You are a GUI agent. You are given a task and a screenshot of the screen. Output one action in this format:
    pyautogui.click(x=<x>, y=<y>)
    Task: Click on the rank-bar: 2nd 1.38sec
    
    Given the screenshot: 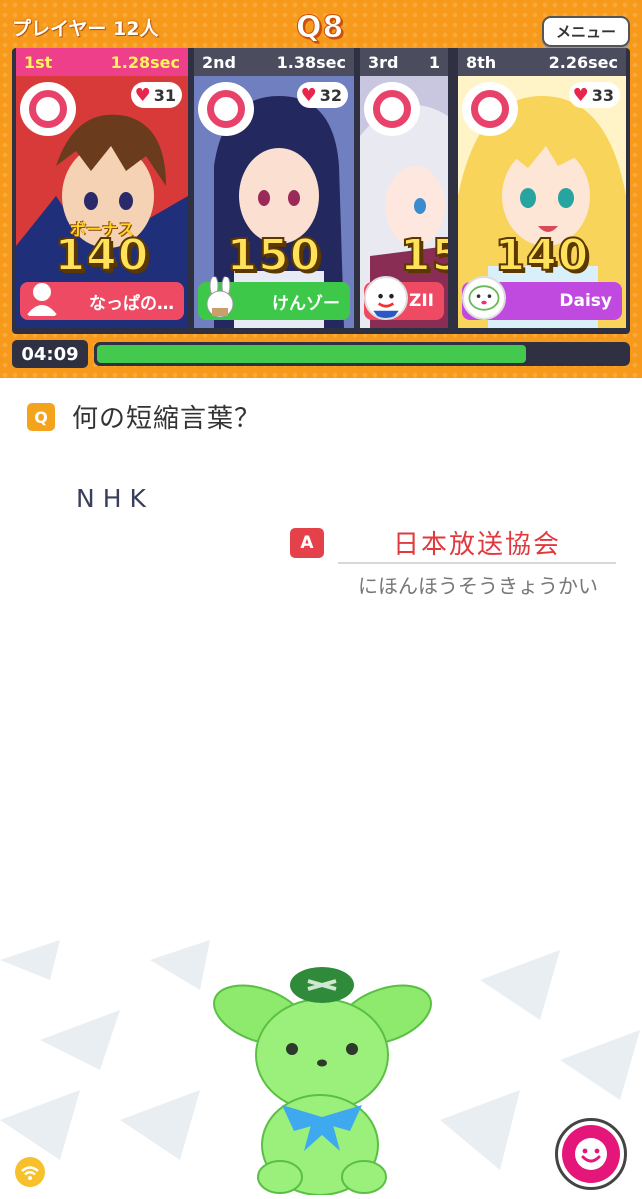 What is the action you would take?
    pyautogui.click(x=274, y=62)
    